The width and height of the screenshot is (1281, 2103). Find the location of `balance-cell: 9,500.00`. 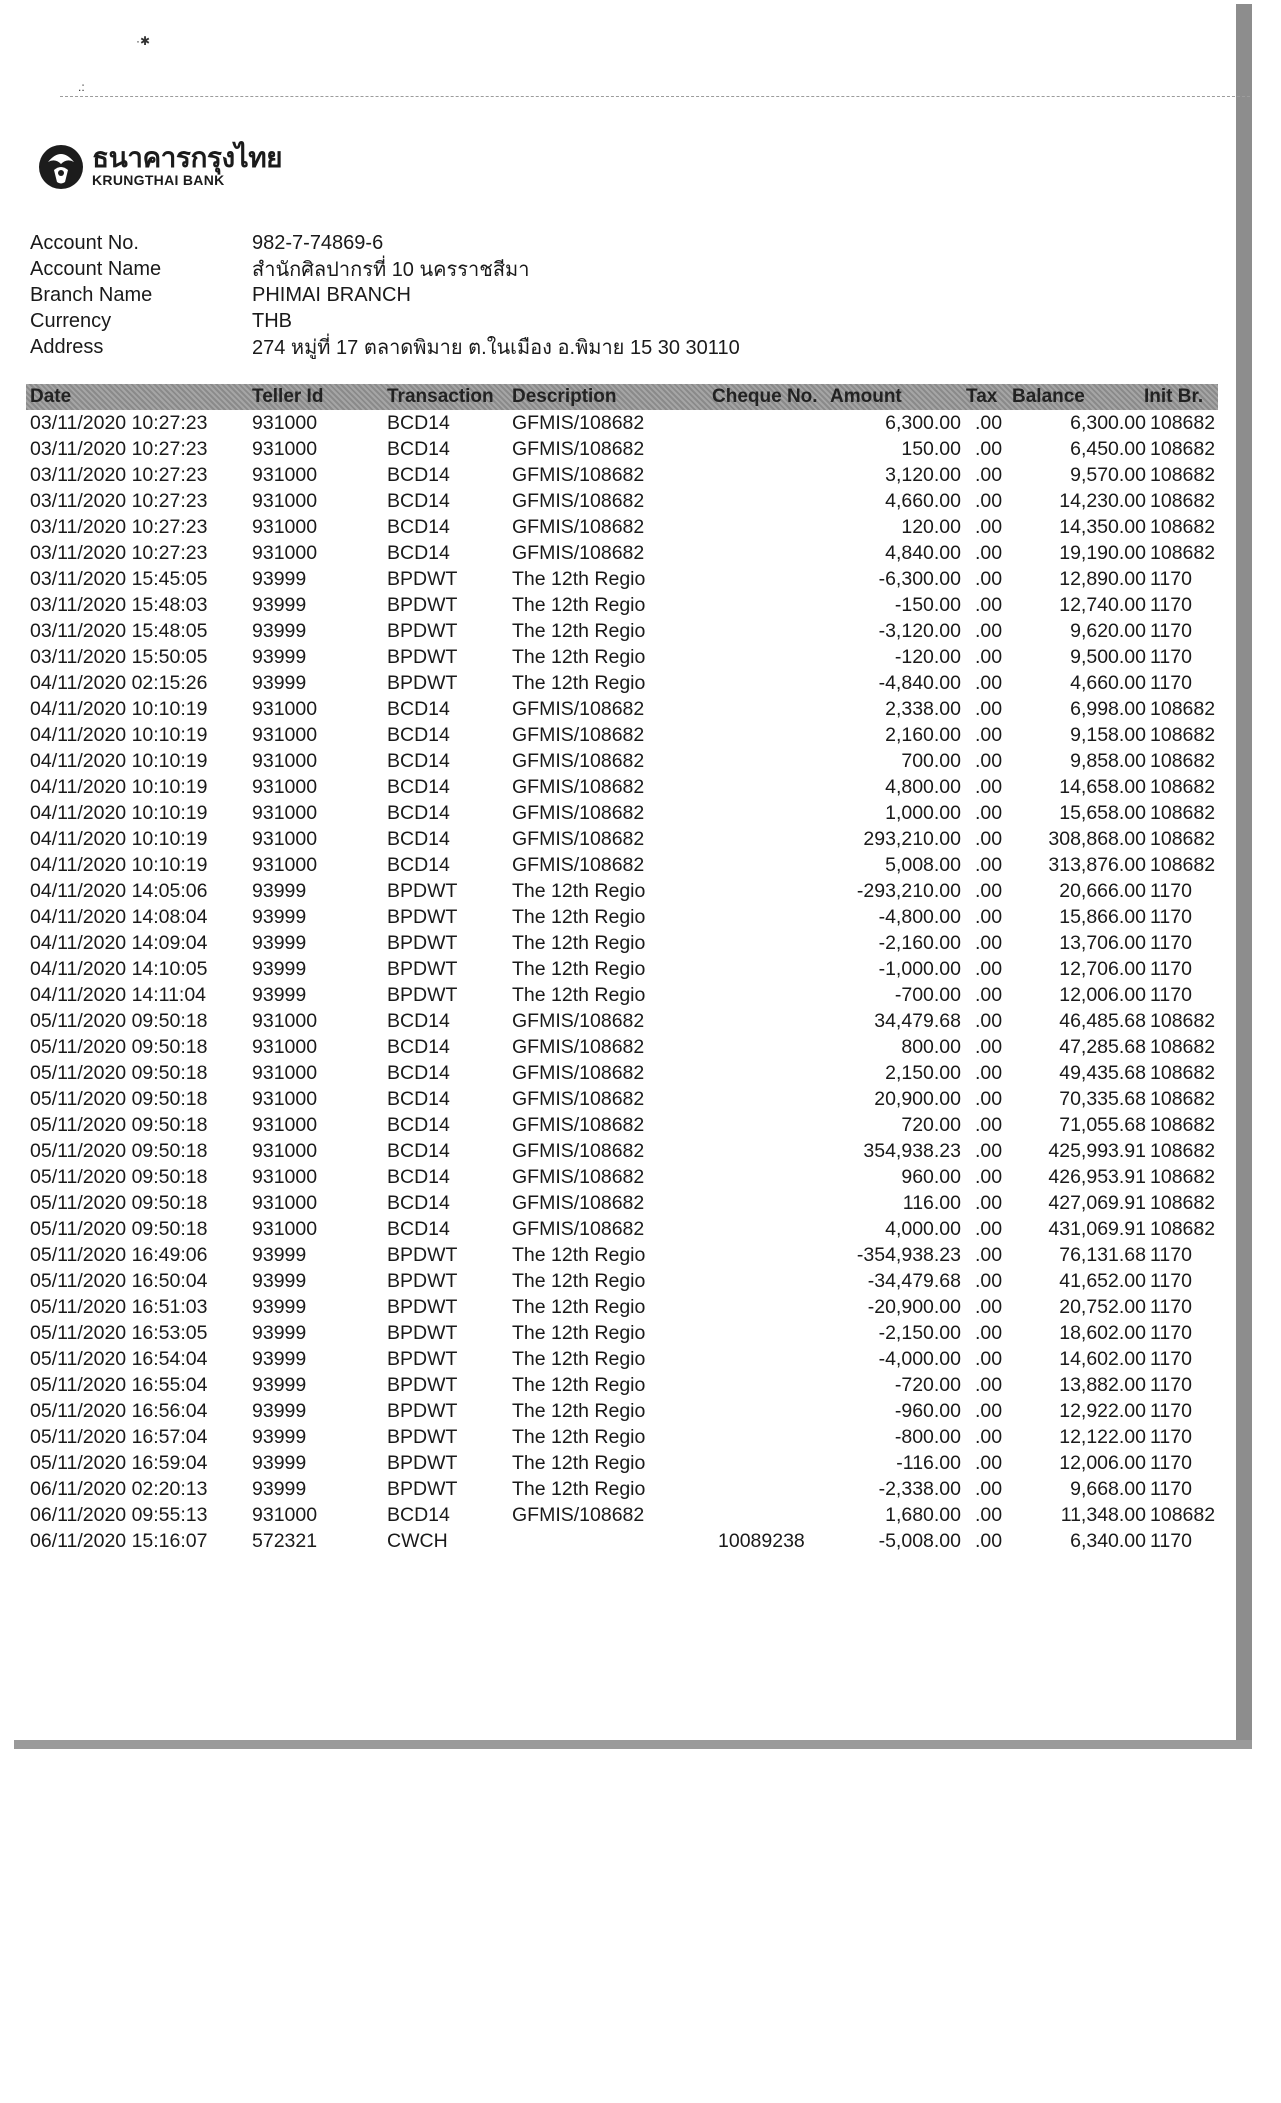

balance-cell: 9,500.00 is located at coordinates (1108, 657).